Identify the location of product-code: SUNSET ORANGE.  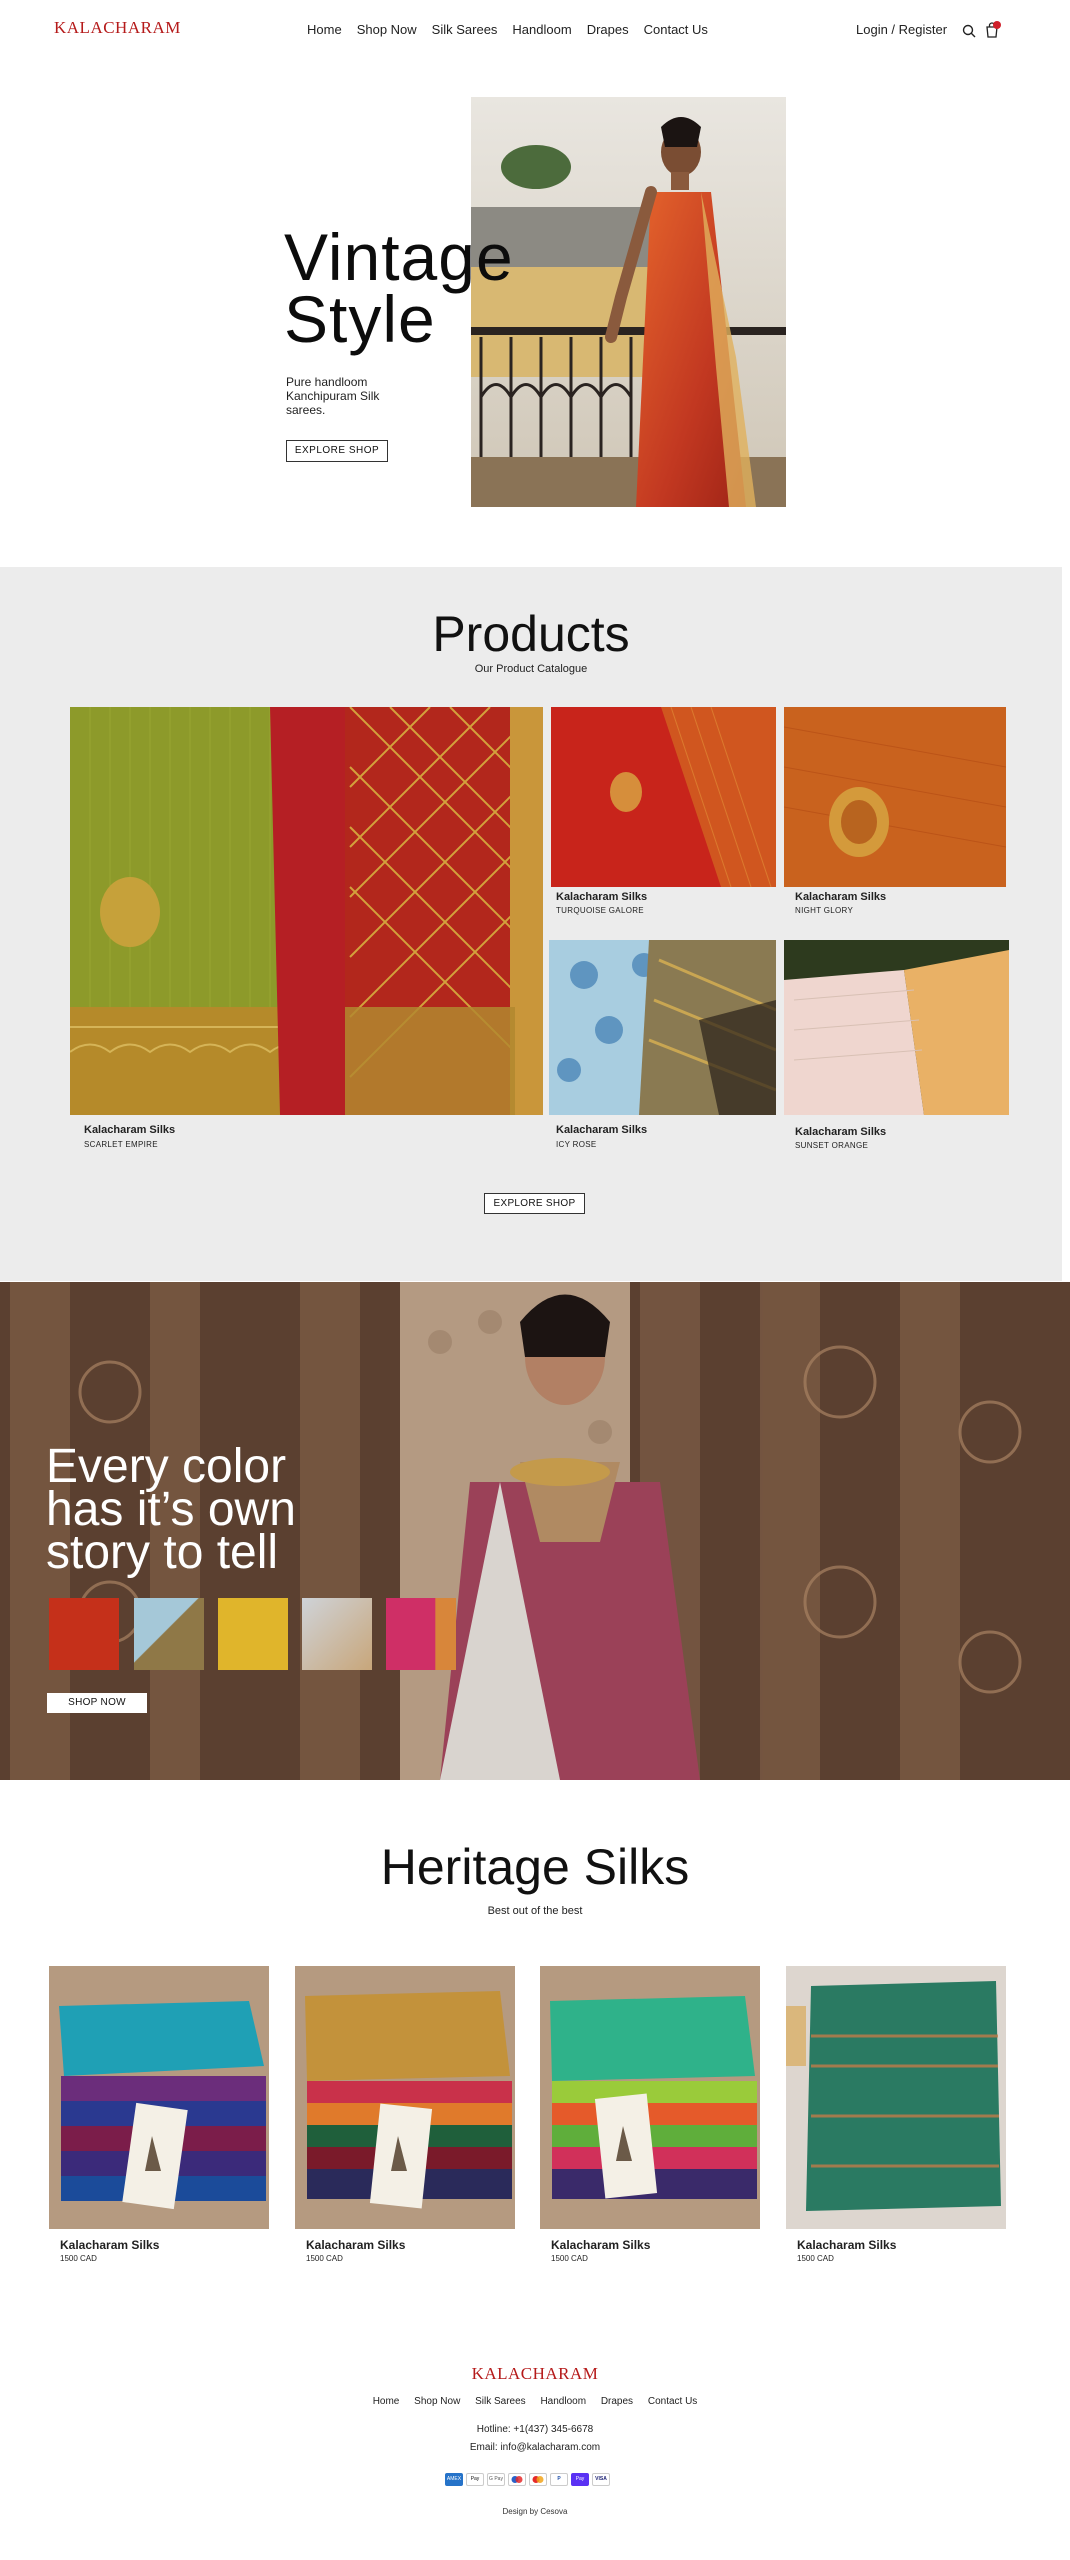
(832, 1145).